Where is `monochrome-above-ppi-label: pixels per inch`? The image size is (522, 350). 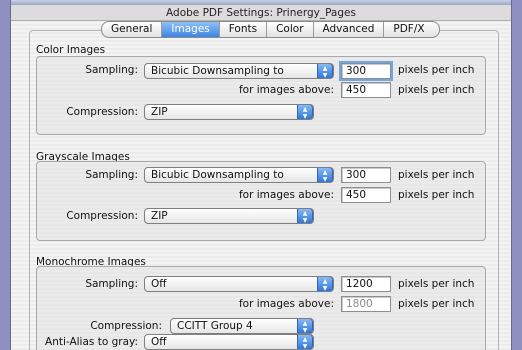
monochrome-above-ppi-label: pixels per inch is located at coordinates (436, 304).